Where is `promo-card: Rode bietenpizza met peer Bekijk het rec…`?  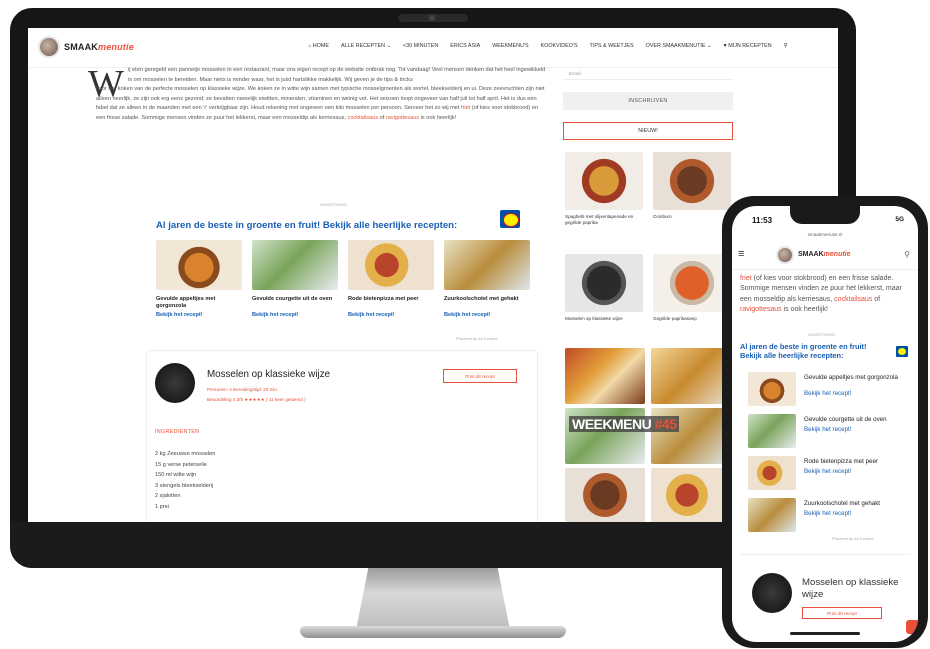 promo-card: Rode bietenpizza met peer Bekijk het rec… is located at coordinates (391, 279).